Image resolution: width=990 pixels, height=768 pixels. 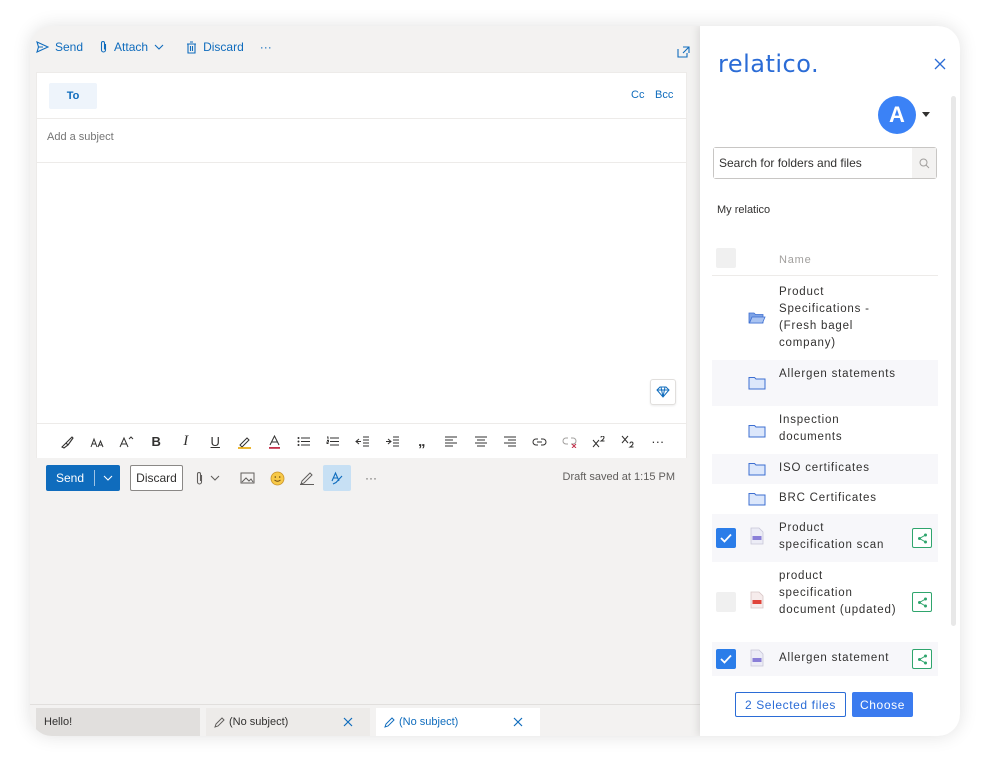 What do you see at coordinates (207, 478) in the screenshot?
I see `attach-file-button` at bounding box center [207, 478].